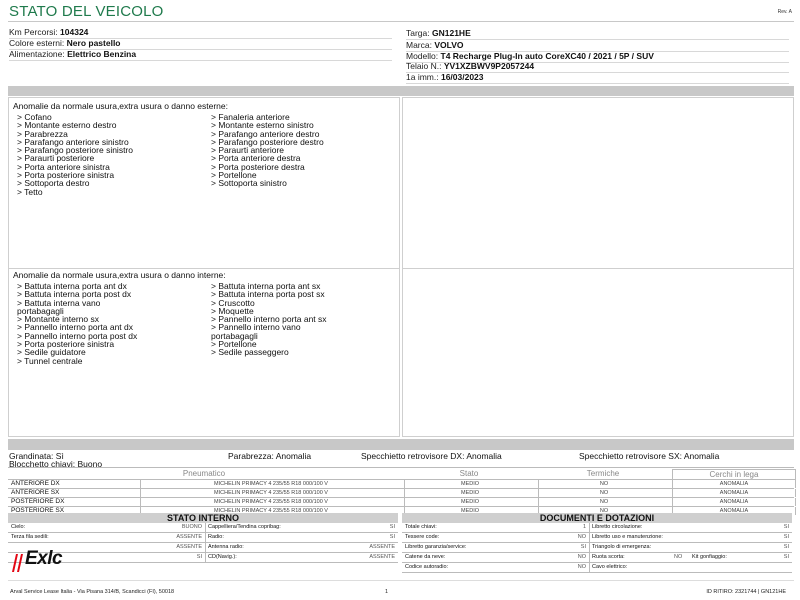 Image resolution: width=800 pixels, height=600 pixels. Describe the element at coordinates (427, 567) in the screenshot. I see `doc-label-a: Codice autoradio:` at that location.